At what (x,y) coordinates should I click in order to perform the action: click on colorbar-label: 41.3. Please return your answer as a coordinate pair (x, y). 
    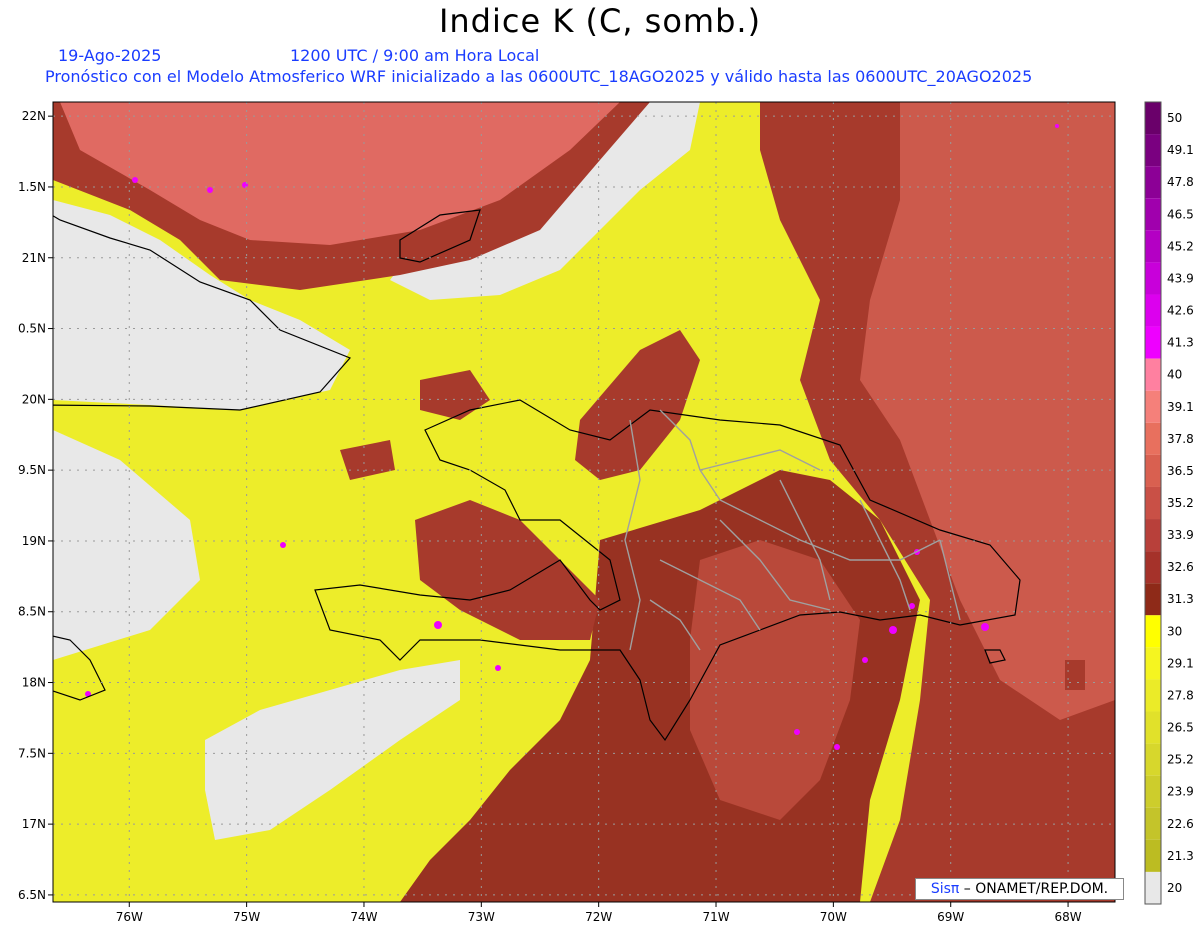
    Looking at the image, I should click on (1180, 343).